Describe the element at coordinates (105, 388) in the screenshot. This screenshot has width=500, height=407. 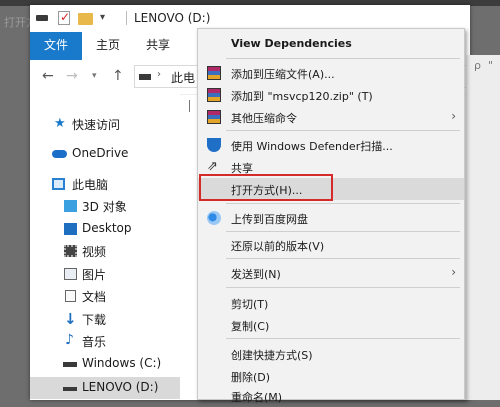
I see `nav-item-drive-d: LENOVO (D:)` at that location.